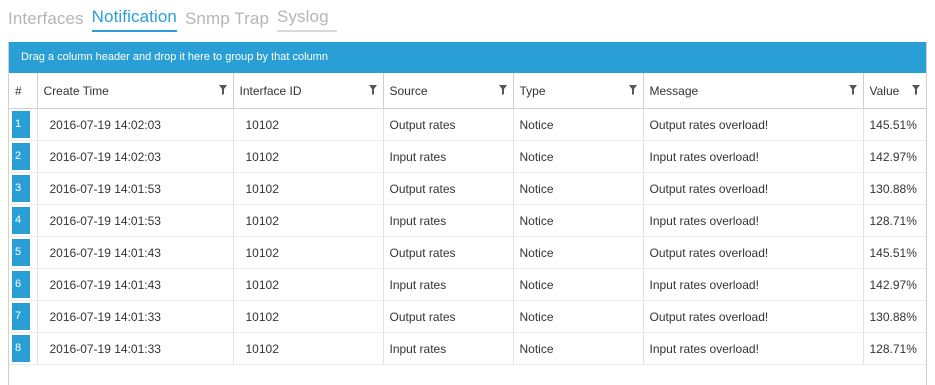 This screenshot has width=935, height=385. Describe the element at coordinates (50, 20) in the screenshot. I see `tab-interfaces: Interfaces` at that location.